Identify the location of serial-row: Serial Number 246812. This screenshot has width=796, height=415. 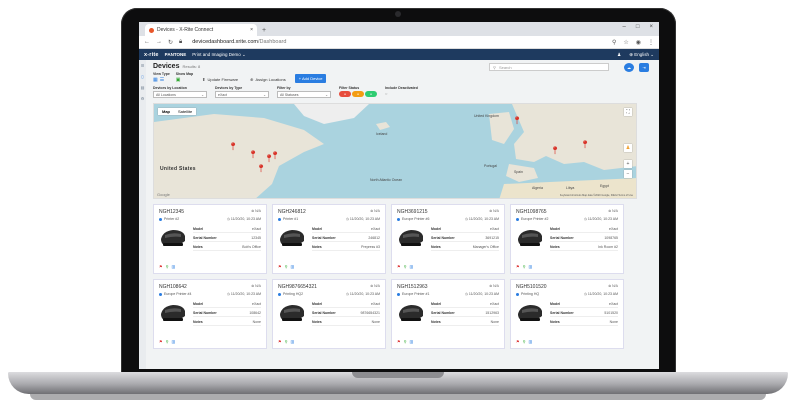
(346, 239).